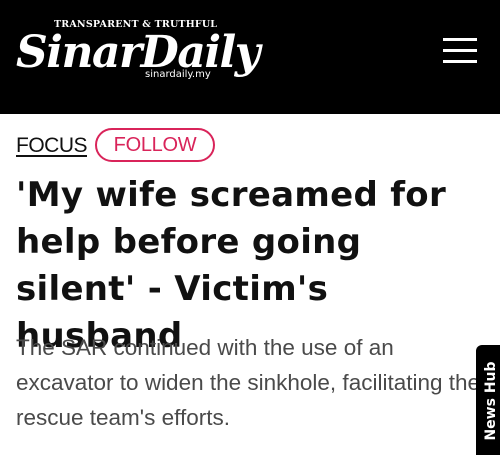 The width and height of the screenshot is (500, 456). I want to click on hamburger-menu-icon, so click(460, 51).